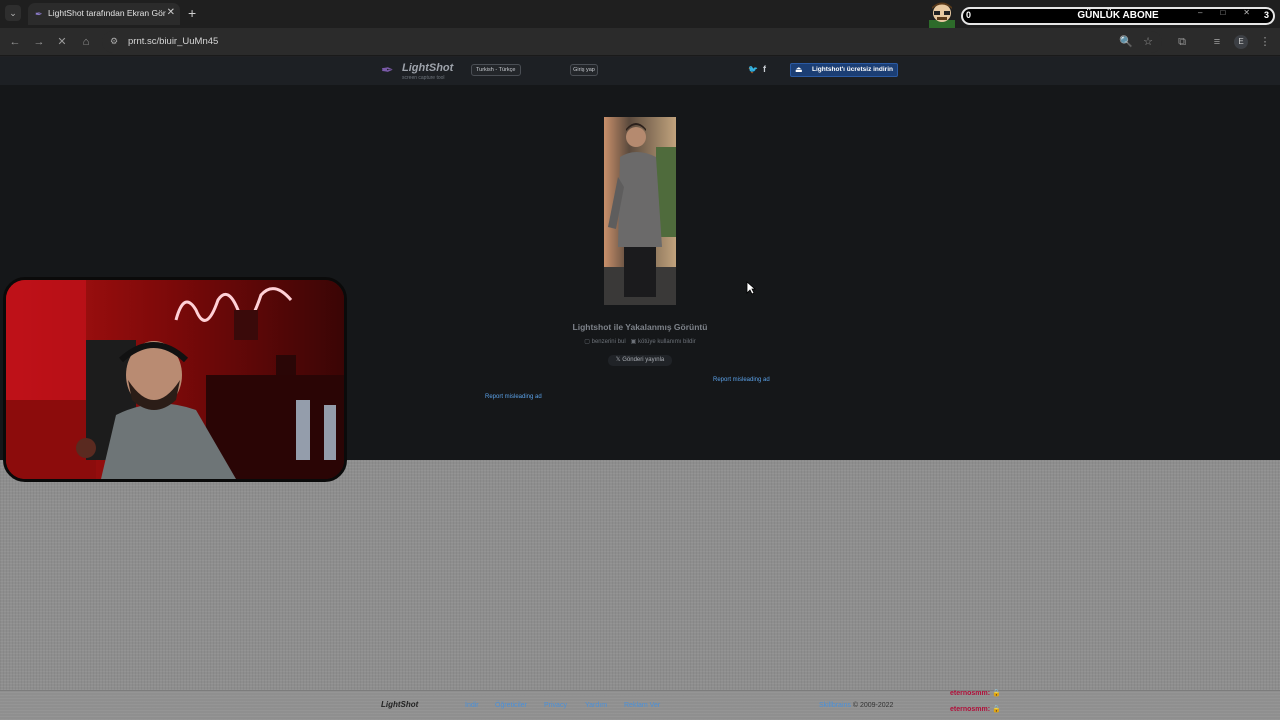 The height and width of the screenshot is (720, 1280). Describe the element at coordinates (399, 704) in the screenshot. I see `footer-logo: LightShot` at that location.